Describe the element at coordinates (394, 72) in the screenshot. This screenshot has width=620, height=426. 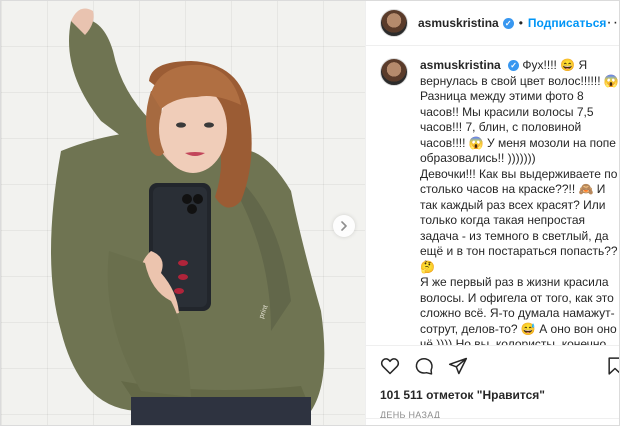
I see `caption-avatar` at that location.